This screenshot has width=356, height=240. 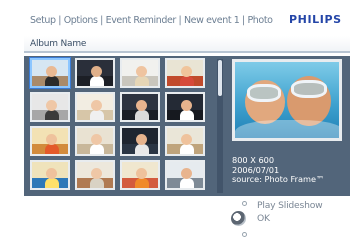 I want to click on photo-thumbnail-selected, so click(x=50, y=73).